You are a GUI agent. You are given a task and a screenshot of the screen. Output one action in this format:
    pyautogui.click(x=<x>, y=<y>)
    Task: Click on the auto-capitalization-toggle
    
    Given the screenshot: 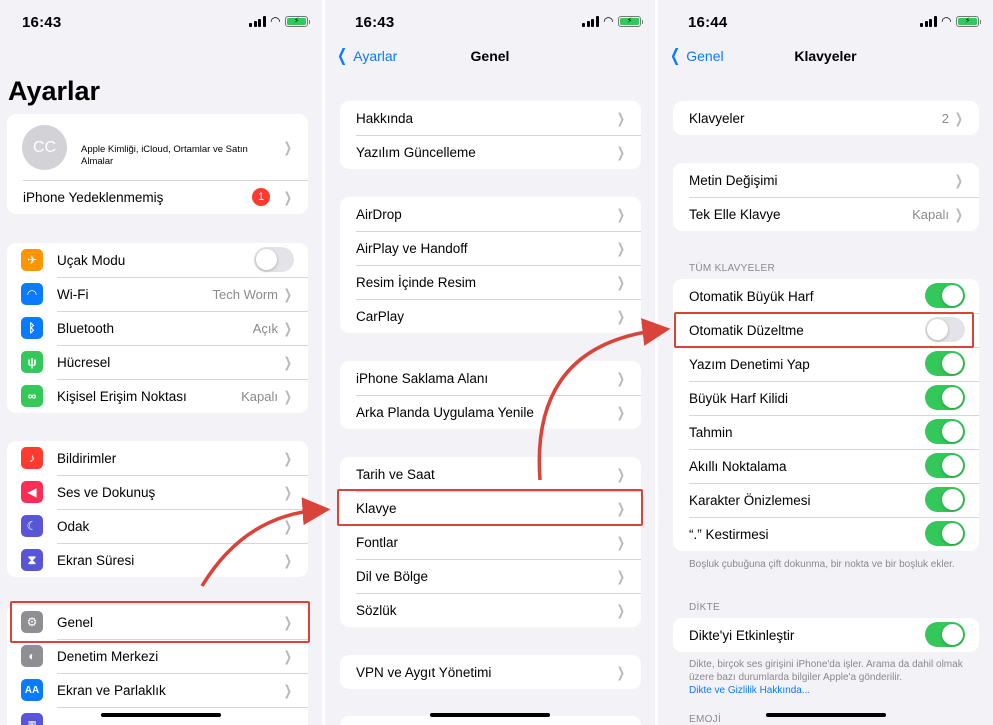 What is the action you would take?
    pyautogui.click(x=945, y=295)
    